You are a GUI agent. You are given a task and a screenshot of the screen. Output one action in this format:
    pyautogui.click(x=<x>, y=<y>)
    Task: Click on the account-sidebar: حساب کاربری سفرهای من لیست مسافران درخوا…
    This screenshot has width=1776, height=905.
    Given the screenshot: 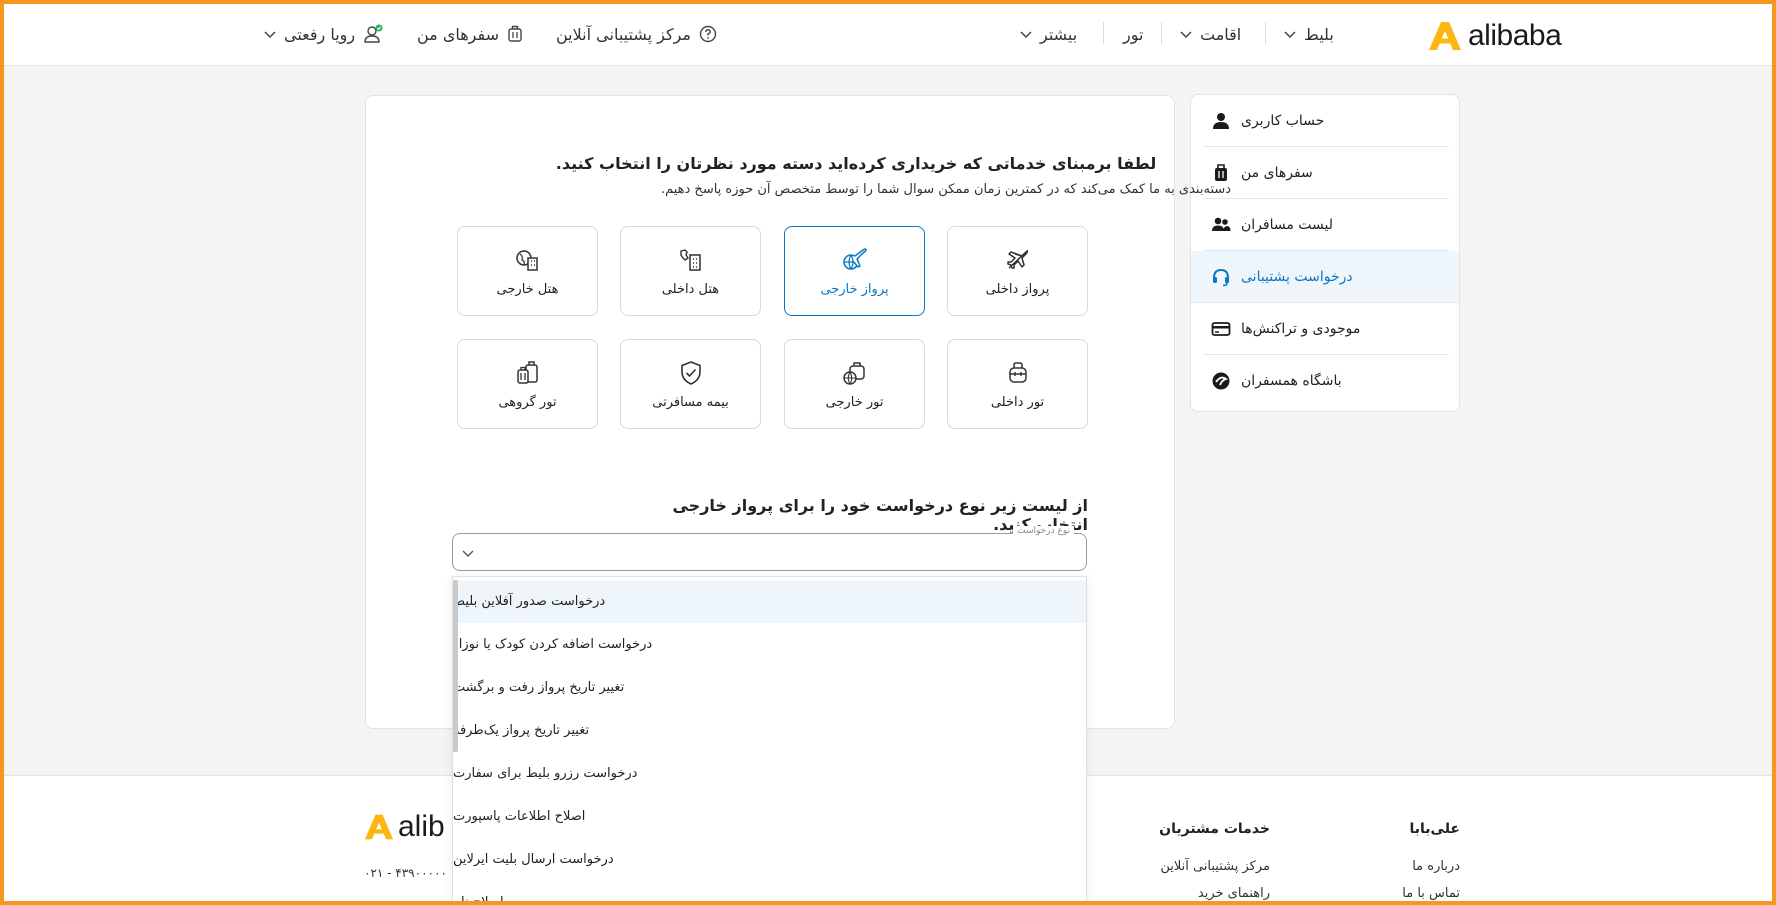 What is the action you would take?
    pyautogui.click(x=1325, y=253)
    